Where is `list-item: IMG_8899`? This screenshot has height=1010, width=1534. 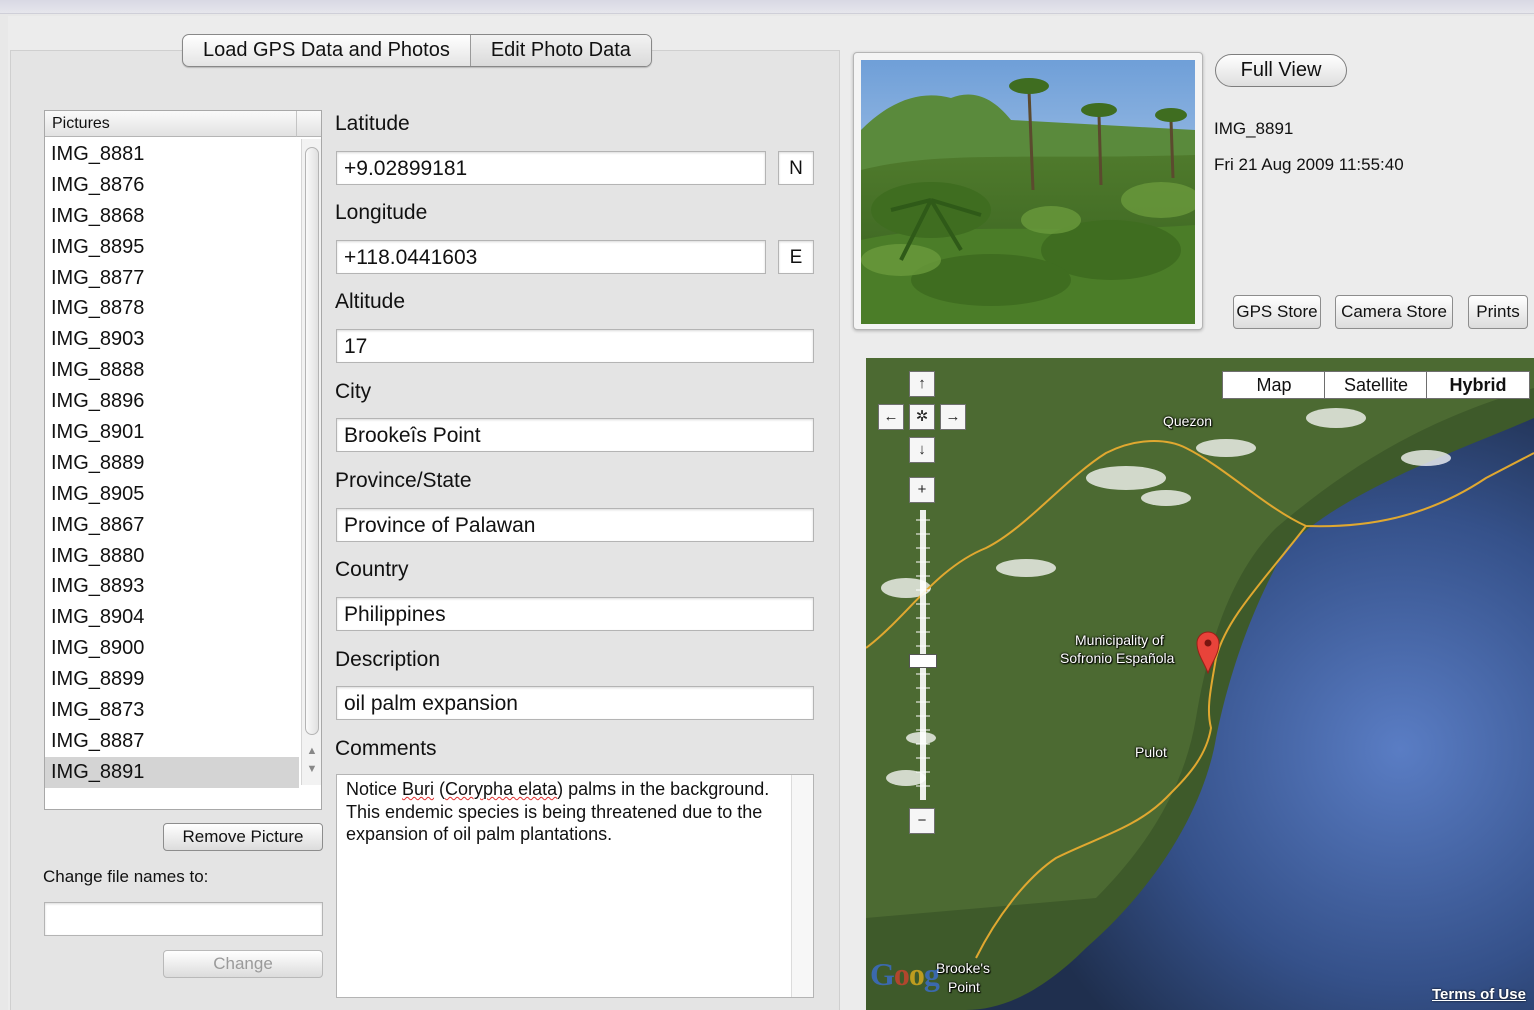
list-item: IMG_8899 is located at coordinates (172, 679).